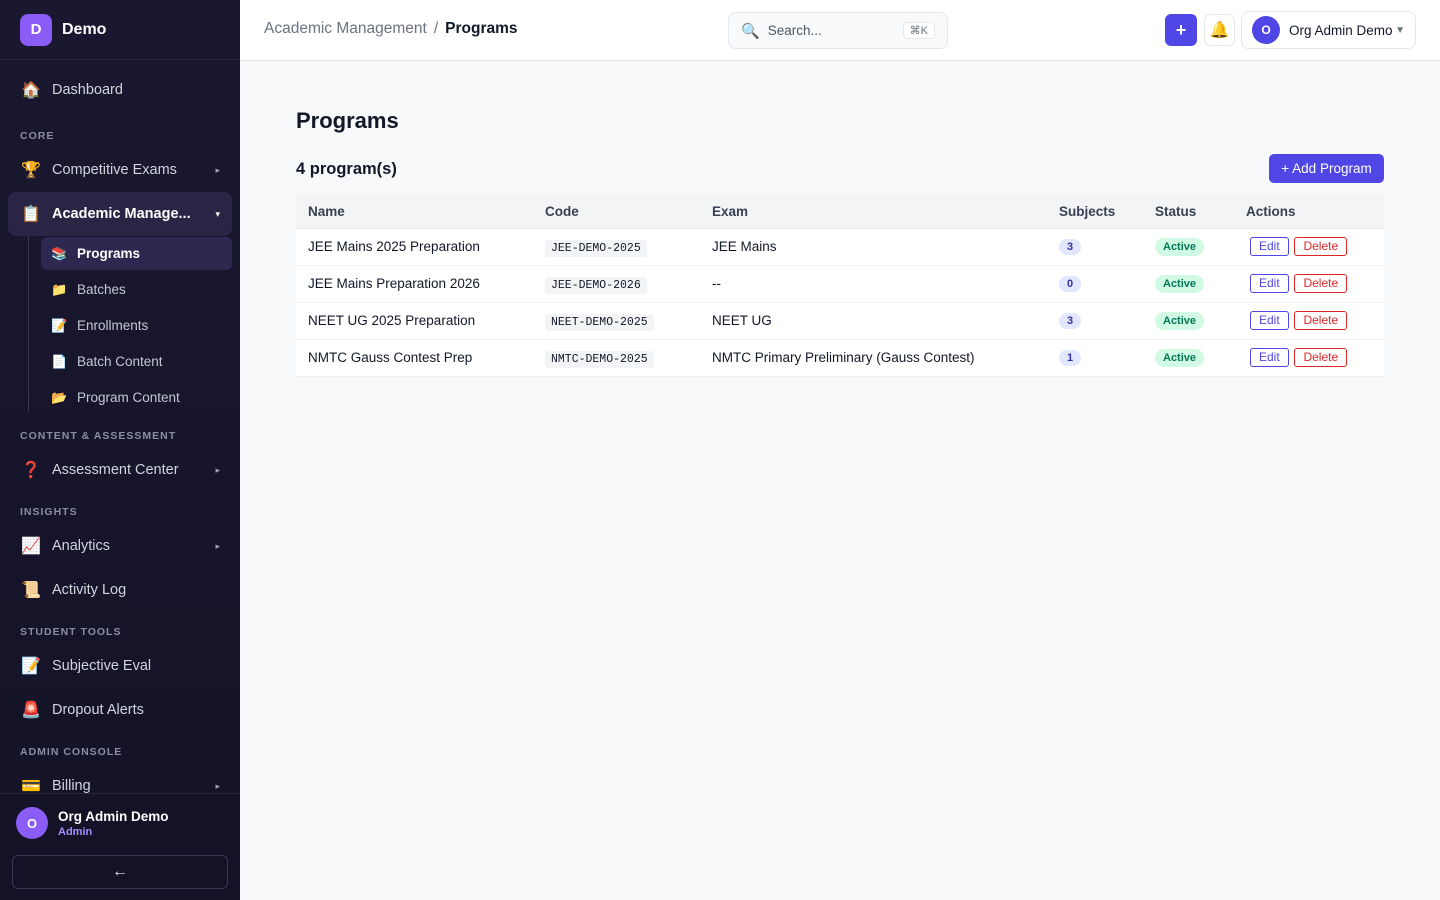 This screenshot has width=1440, height=900. Describe the element at coordinates (115, 470) in the screenshot. I see `sidebar-item-label: Assessment Center` at that location.